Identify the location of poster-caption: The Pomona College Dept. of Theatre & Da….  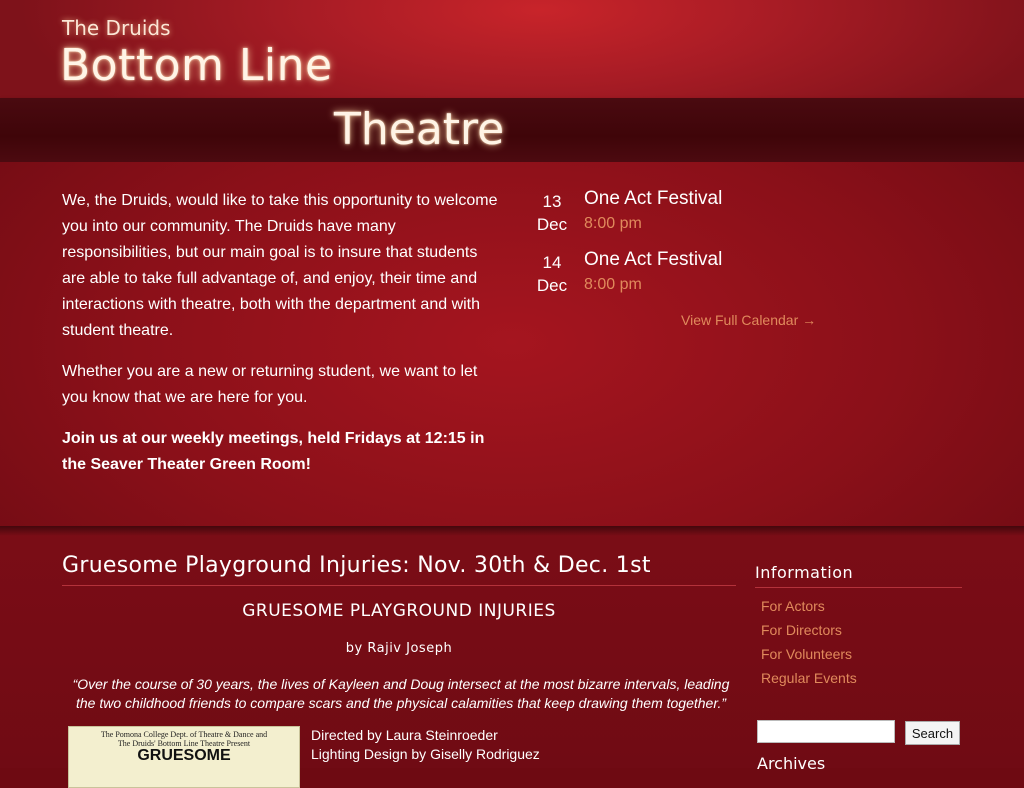
(184, 739).